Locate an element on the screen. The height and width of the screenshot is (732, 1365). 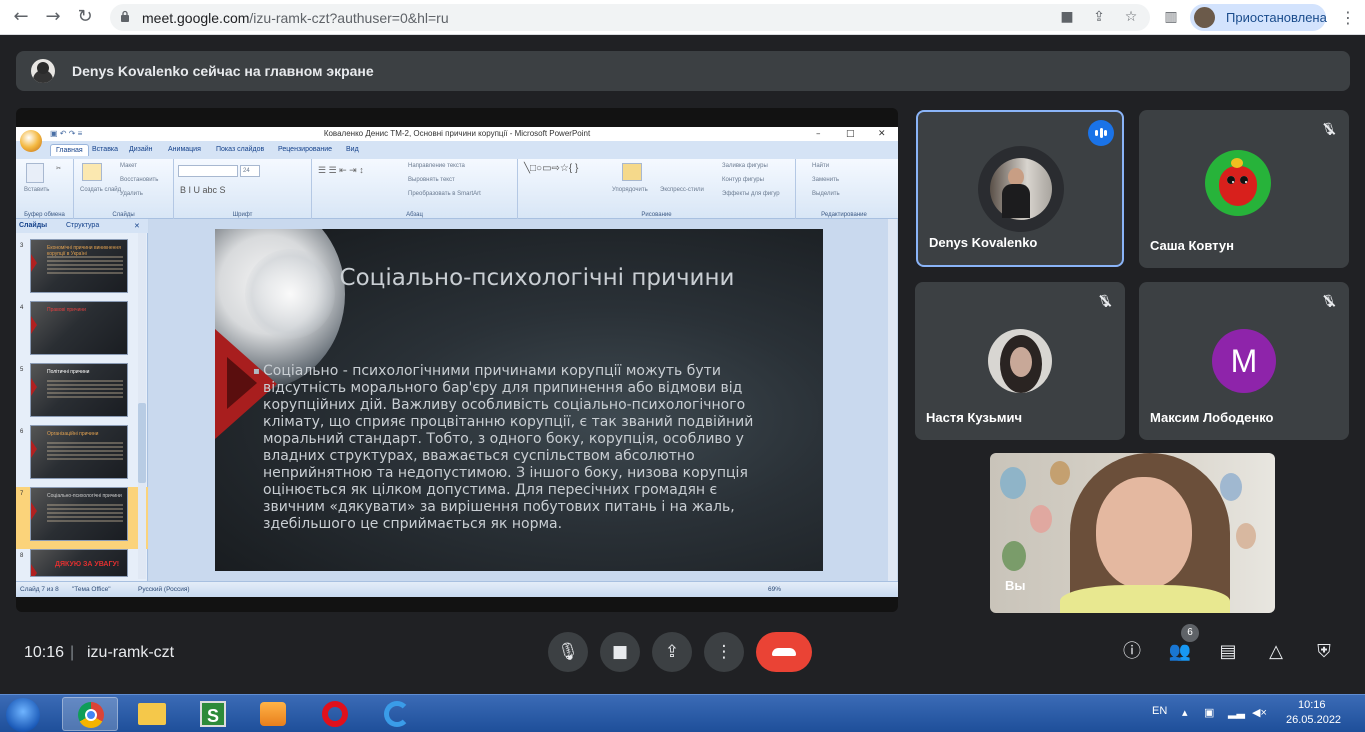
pp-minimize-icon: – is located at coordinates (818, 134).